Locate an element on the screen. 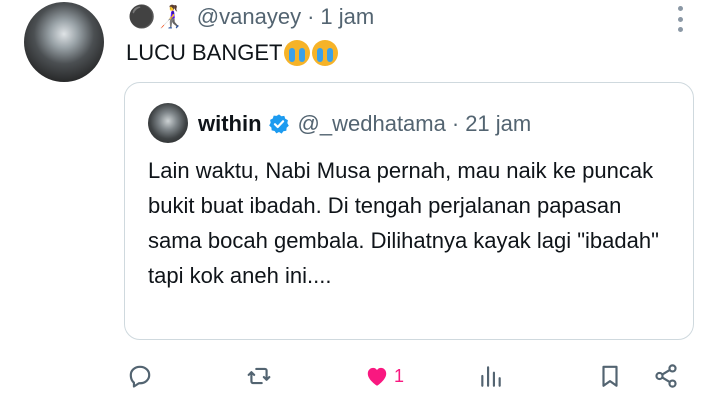 The image size is (719, 402). views-button is located at coordinates (491, 376).